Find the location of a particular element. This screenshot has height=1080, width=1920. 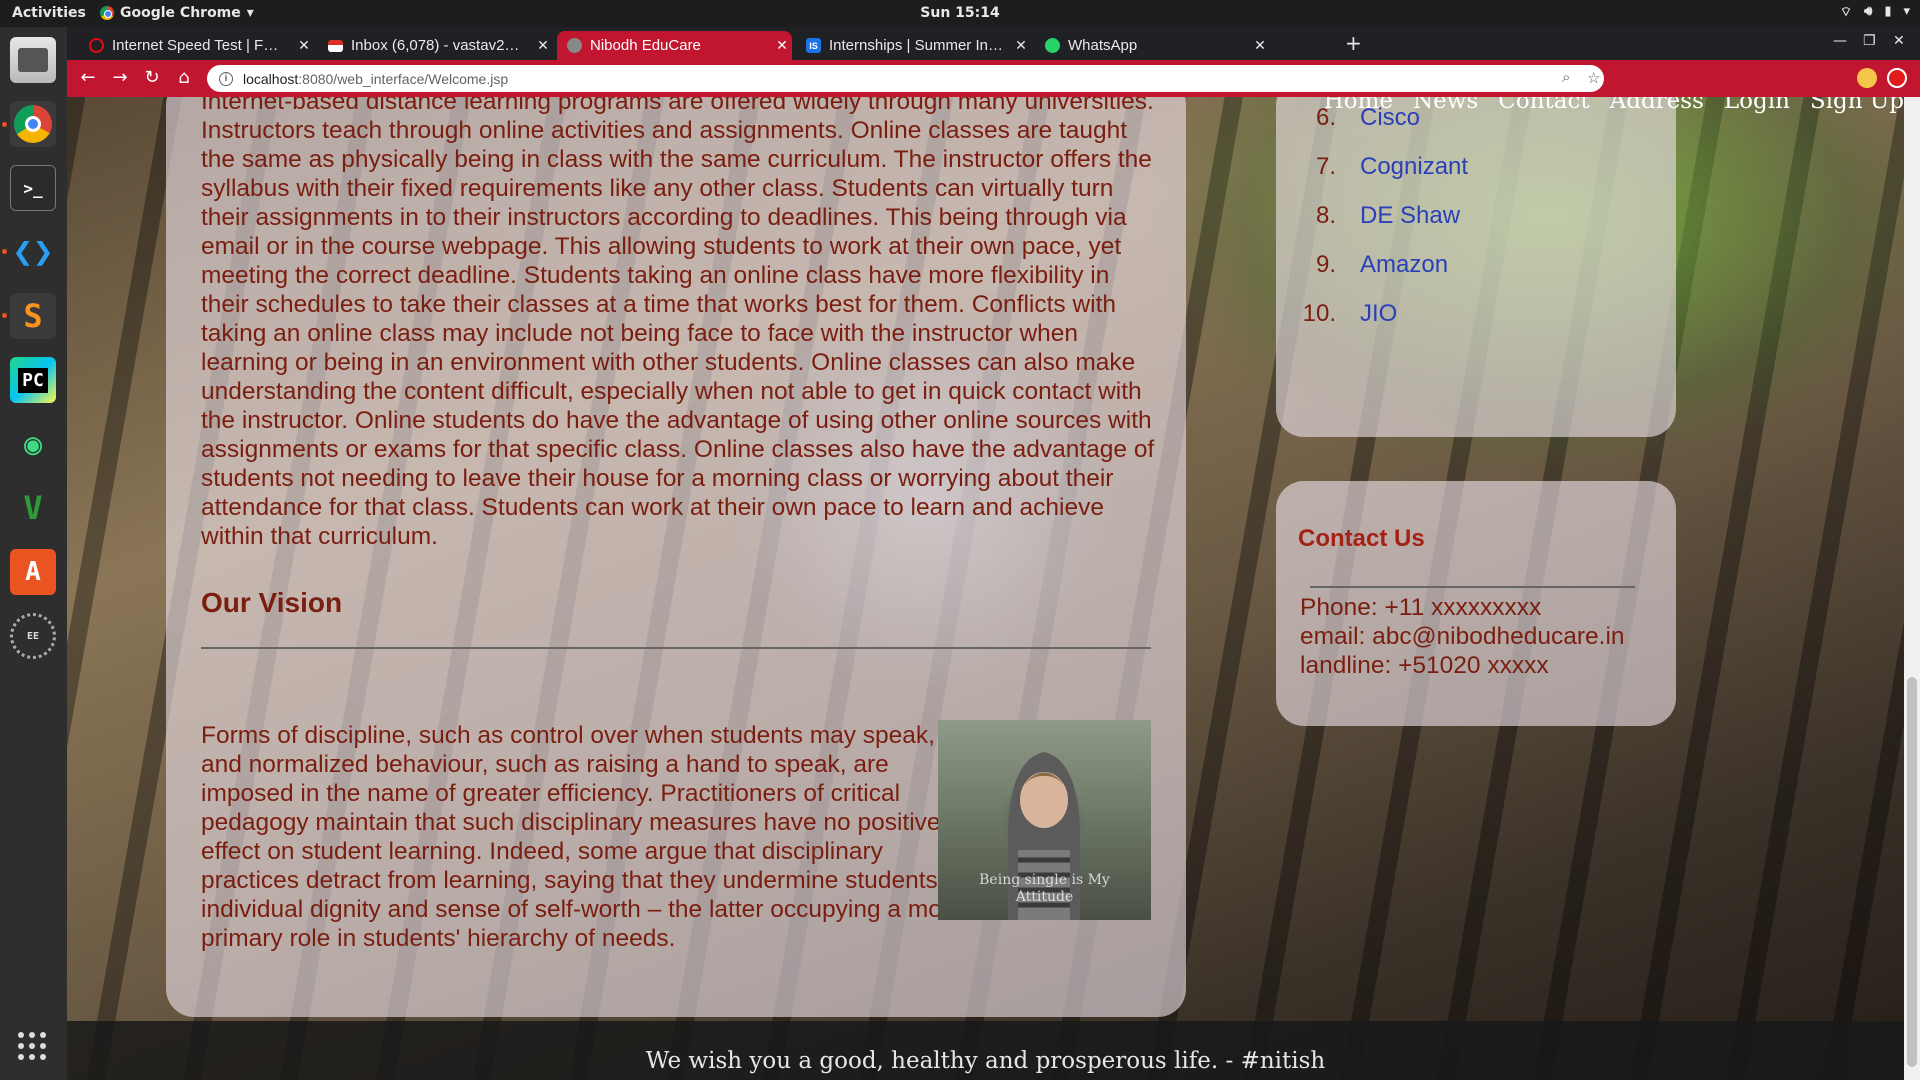

system-tray: ⌔ 🔊︎ ▮ ▾ is located at coordinates (1875, 12).